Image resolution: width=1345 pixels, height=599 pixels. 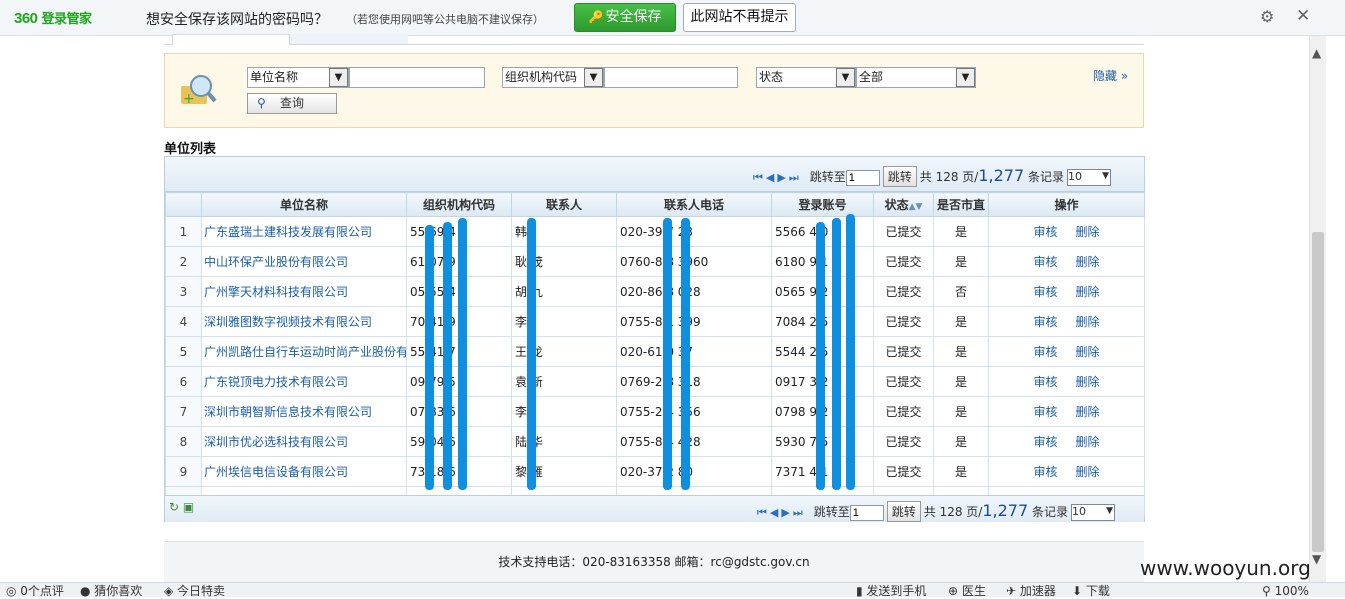 What do you see at coordinates (694, 204) in the screenshot?
I see `col-phone: 联系人电话` at bounding box center [694, 204].